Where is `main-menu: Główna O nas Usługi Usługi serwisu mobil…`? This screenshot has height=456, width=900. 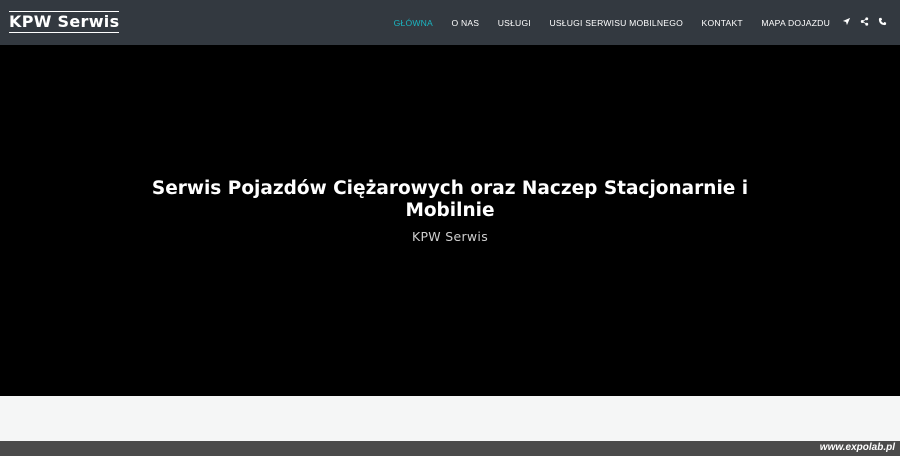 main-menu: Główna O nas Usługi Usługi serwisu mobil… is located at coordinates (602, 22).